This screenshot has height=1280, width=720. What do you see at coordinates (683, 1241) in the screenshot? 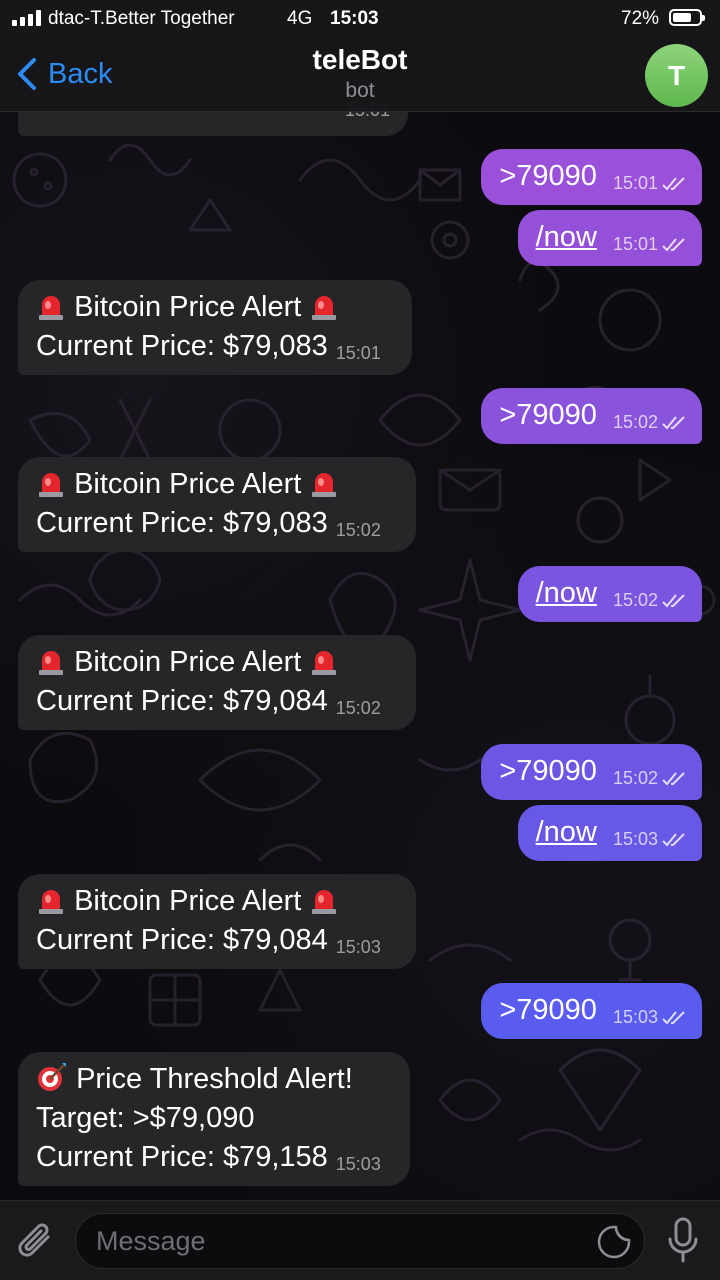
I see `microphone-icon` at bounding box center [683, 1241].